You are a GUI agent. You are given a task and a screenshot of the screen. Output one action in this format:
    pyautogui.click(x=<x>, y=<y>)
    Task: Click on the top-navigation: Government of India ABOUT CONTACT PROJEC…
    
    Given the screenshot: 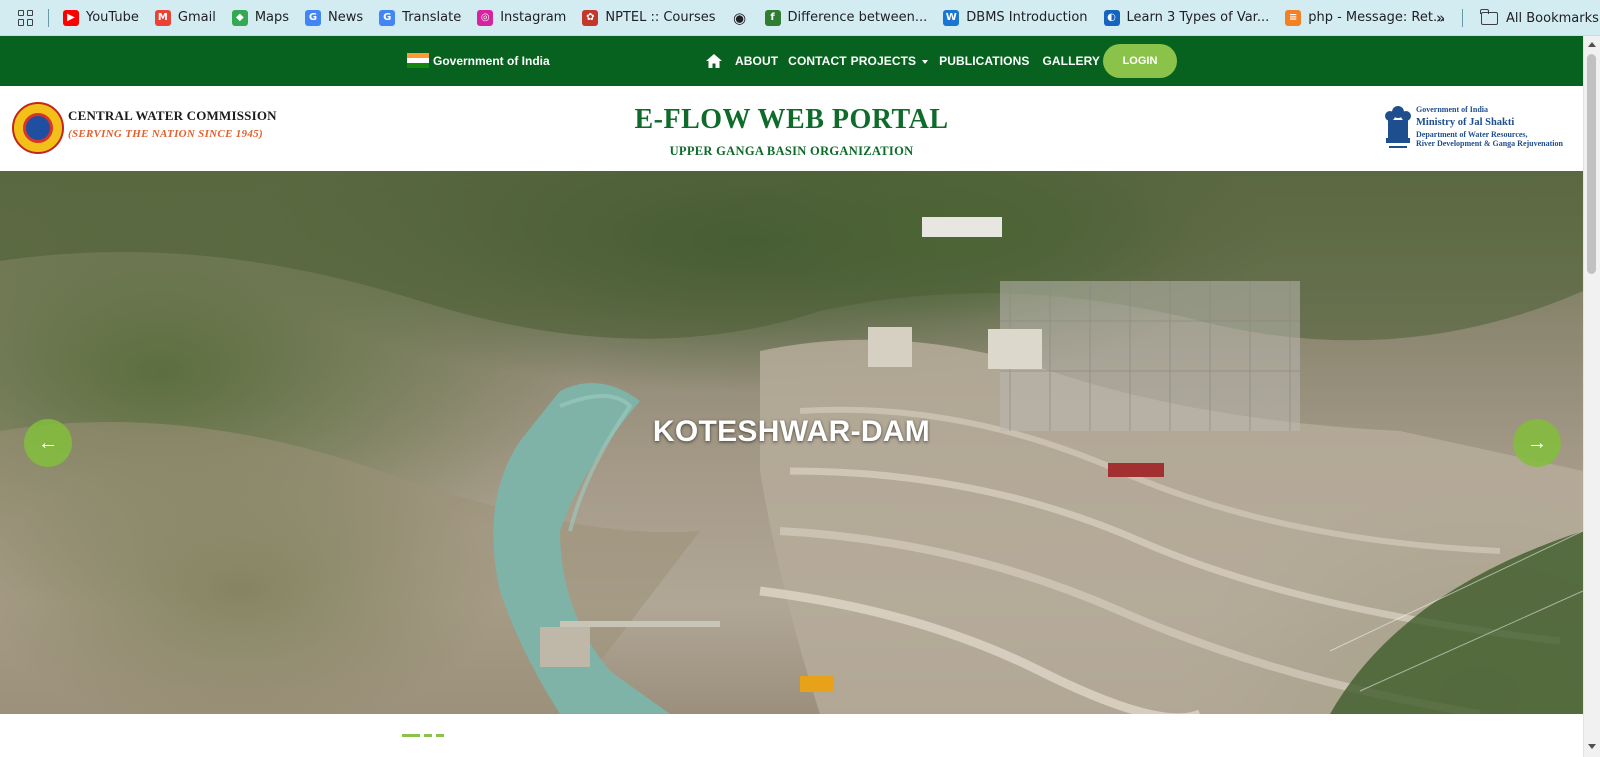 What is the action you would take?
    pyautogui.click(x=791, y=61)
    